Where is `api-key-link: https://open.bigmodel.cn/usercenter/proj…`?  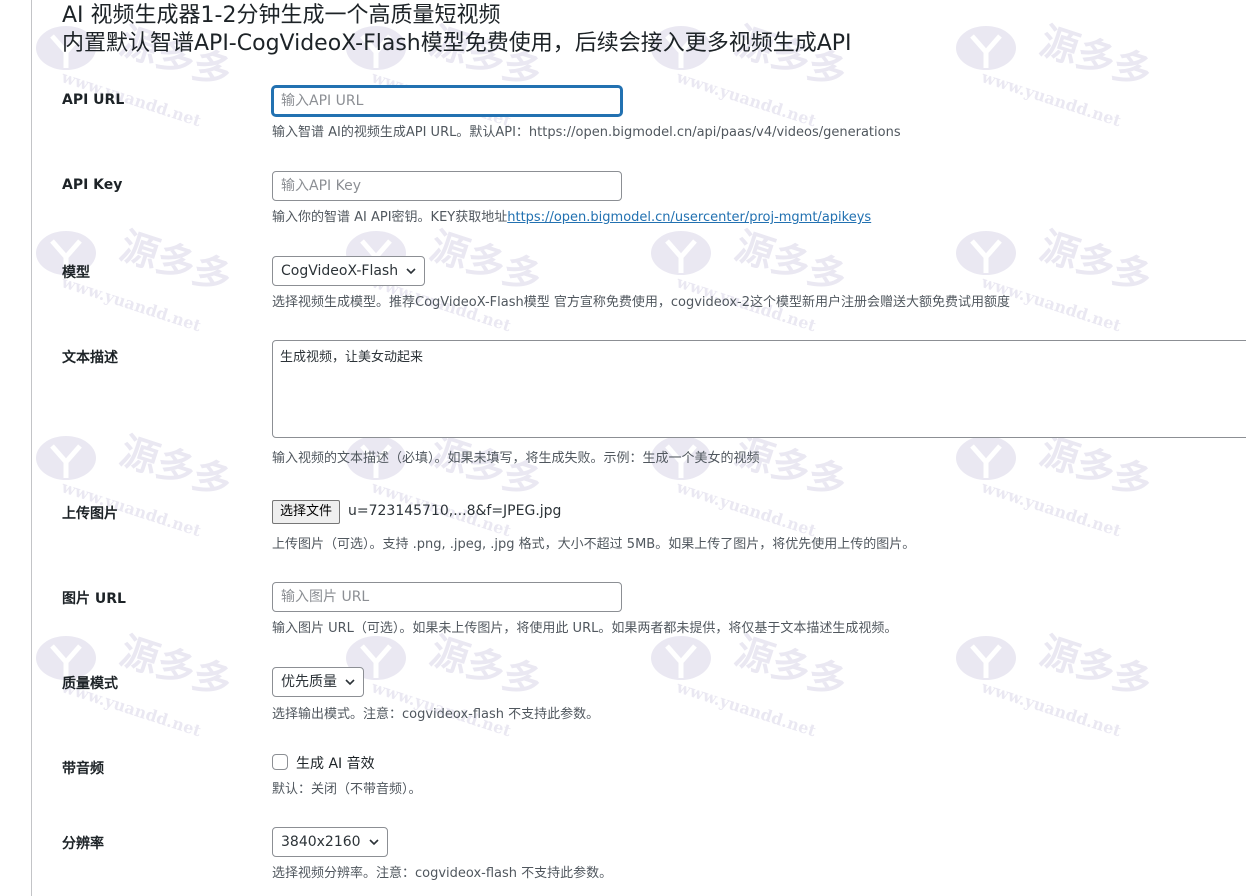
api-key-link: https://open.bigmodel.cn/usercenter/proj… is located at coordinates (689, 217).